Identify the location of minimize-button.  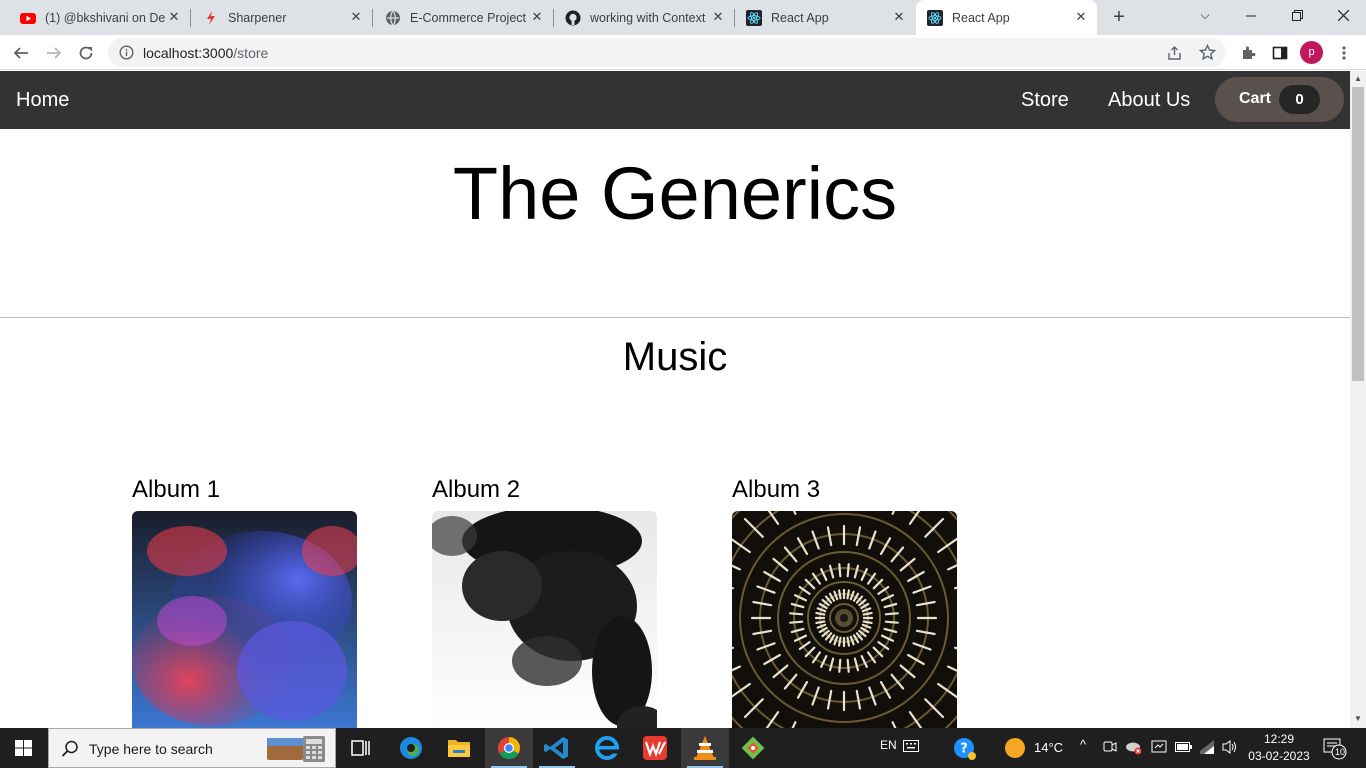
(1251, 16).